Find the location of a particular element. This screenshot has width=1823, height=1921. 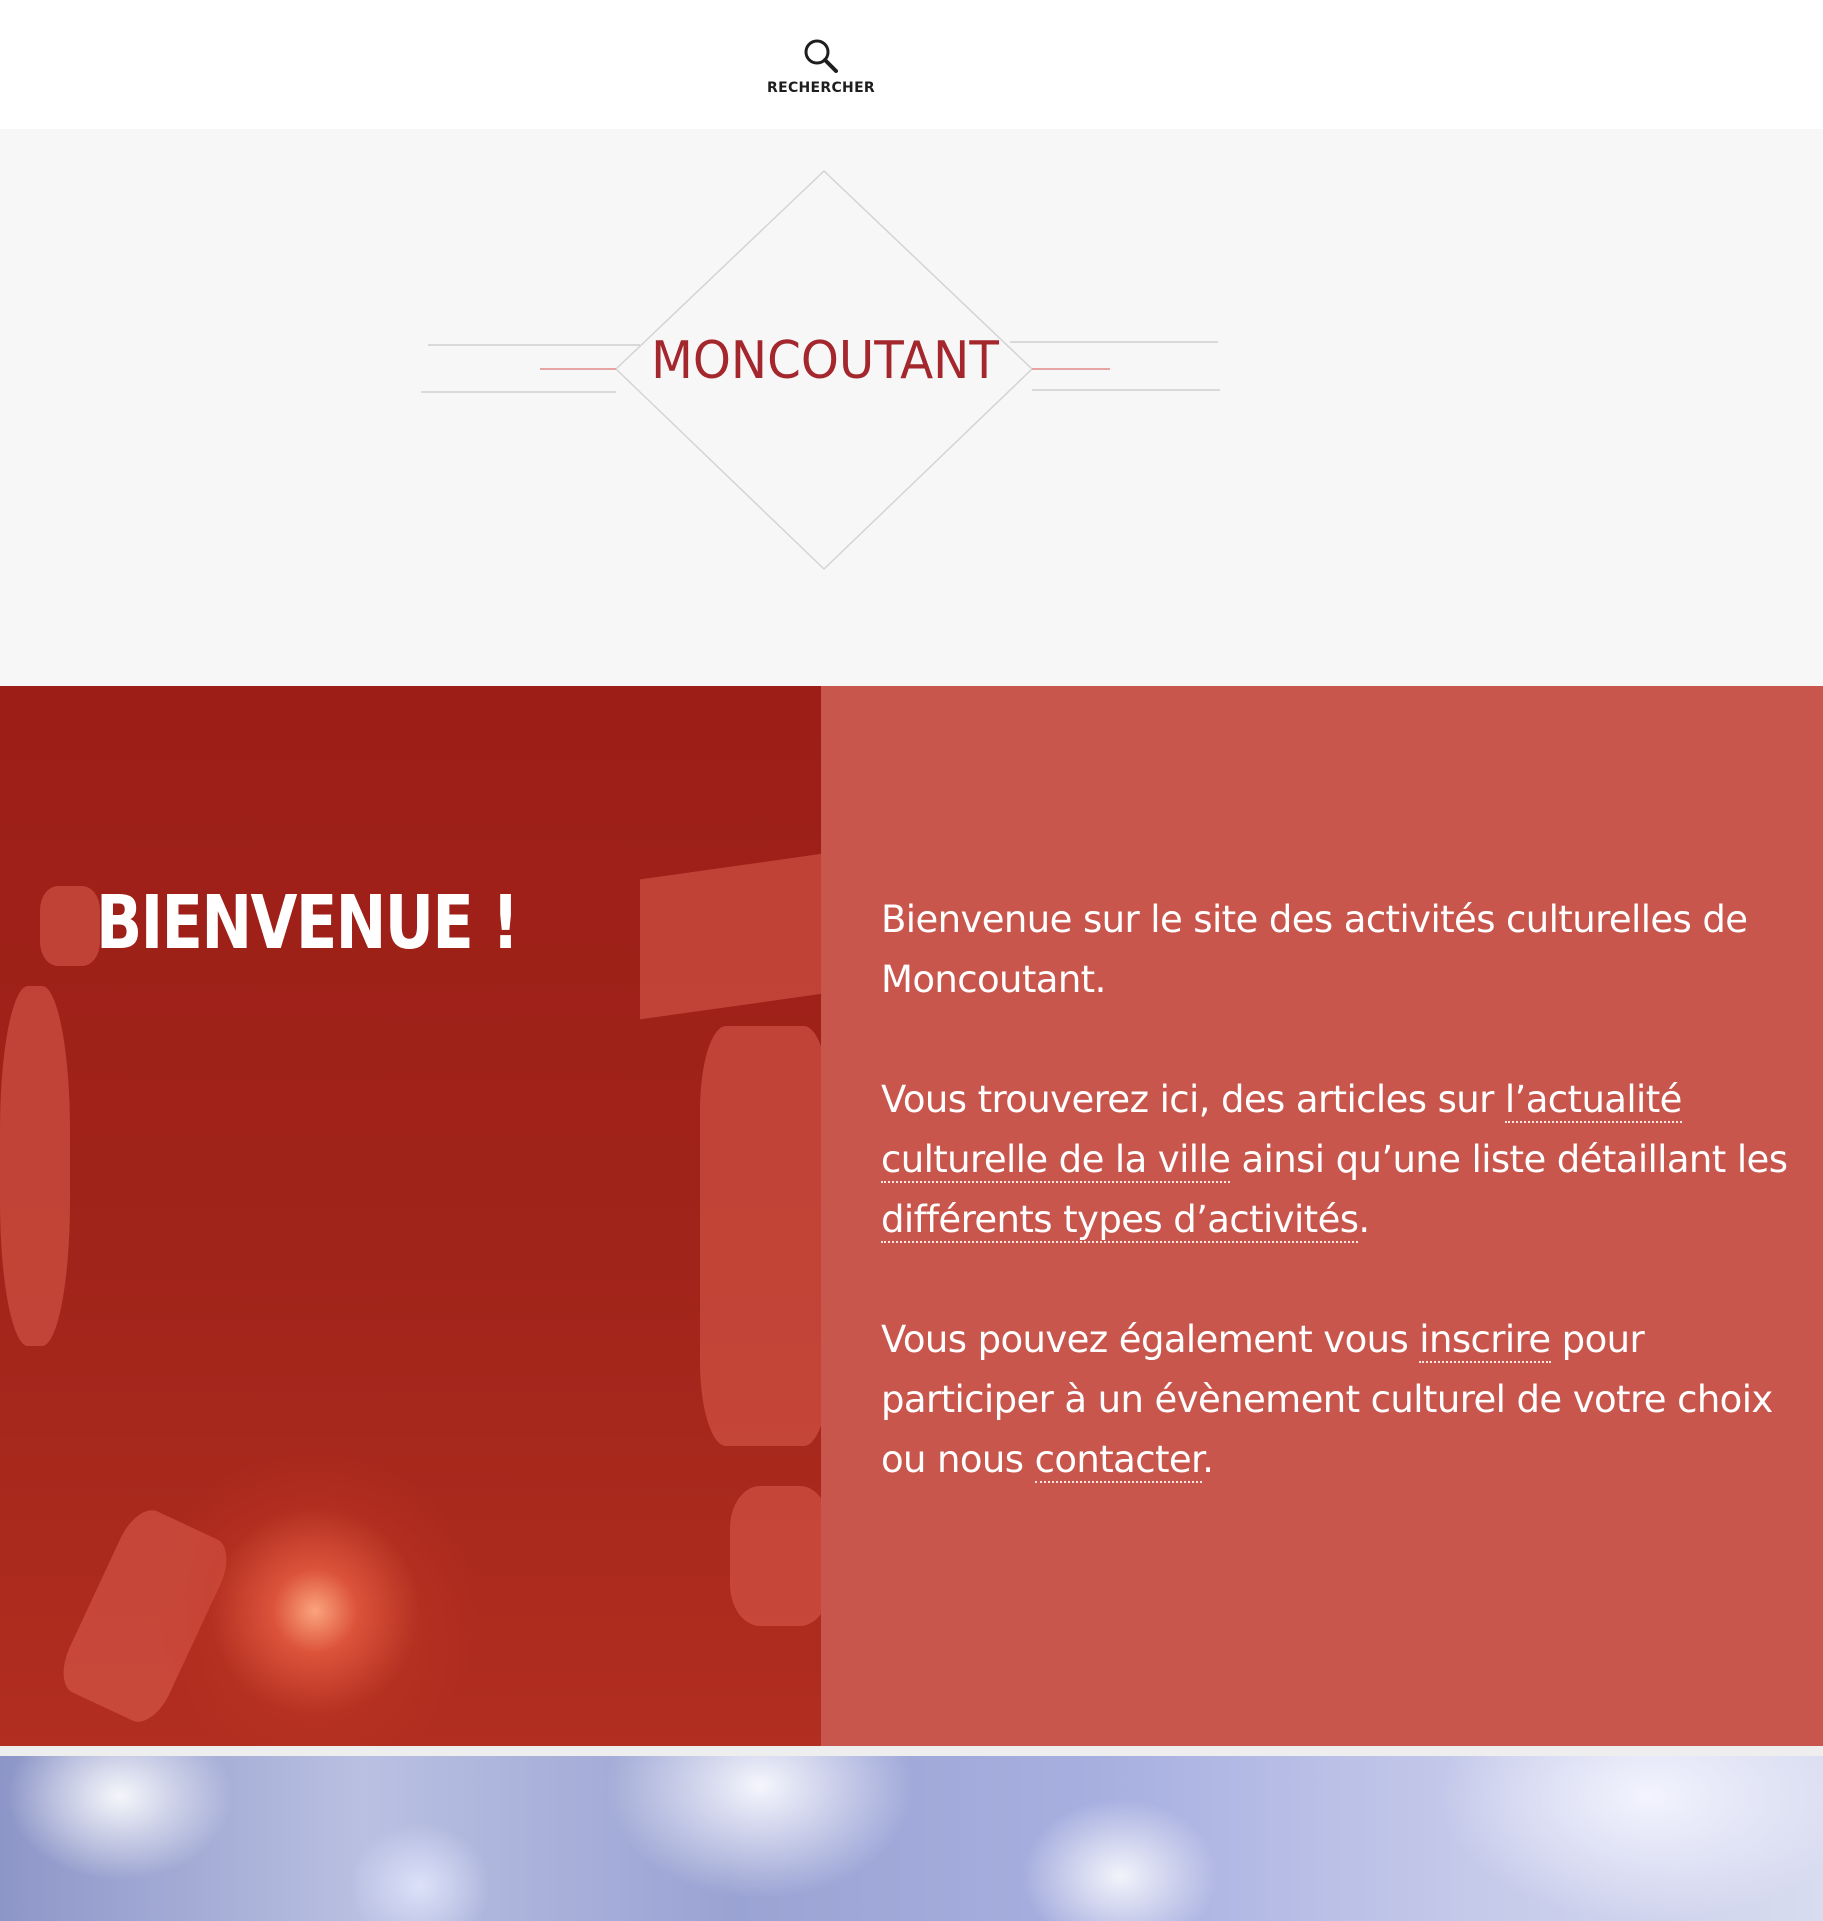

magnifier-icon is located at coordinates (821, 56).